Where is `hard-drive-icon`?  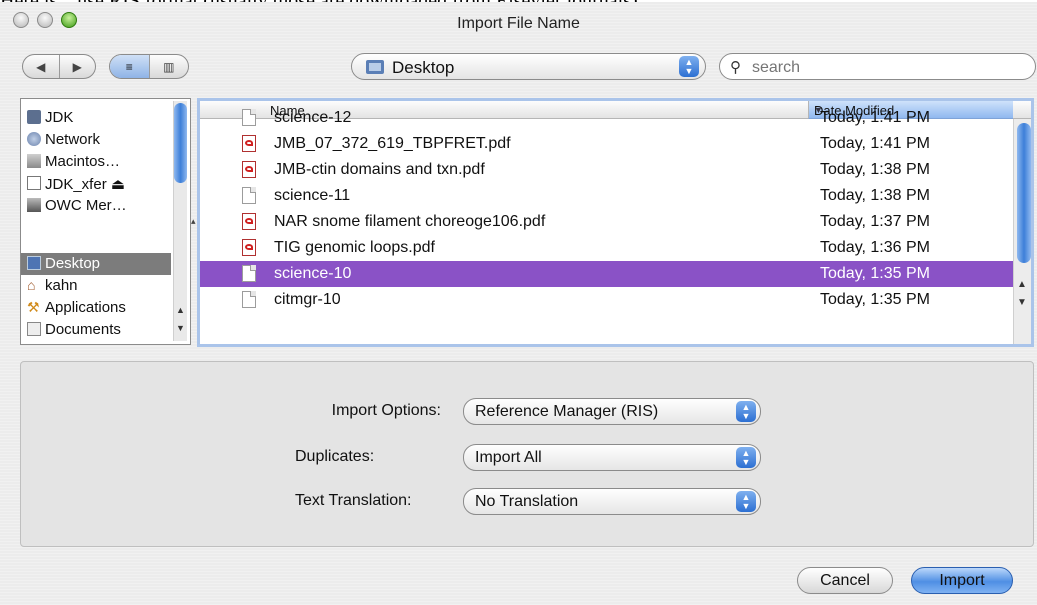
hard-drive-icon is located at coordinates (34, 161).